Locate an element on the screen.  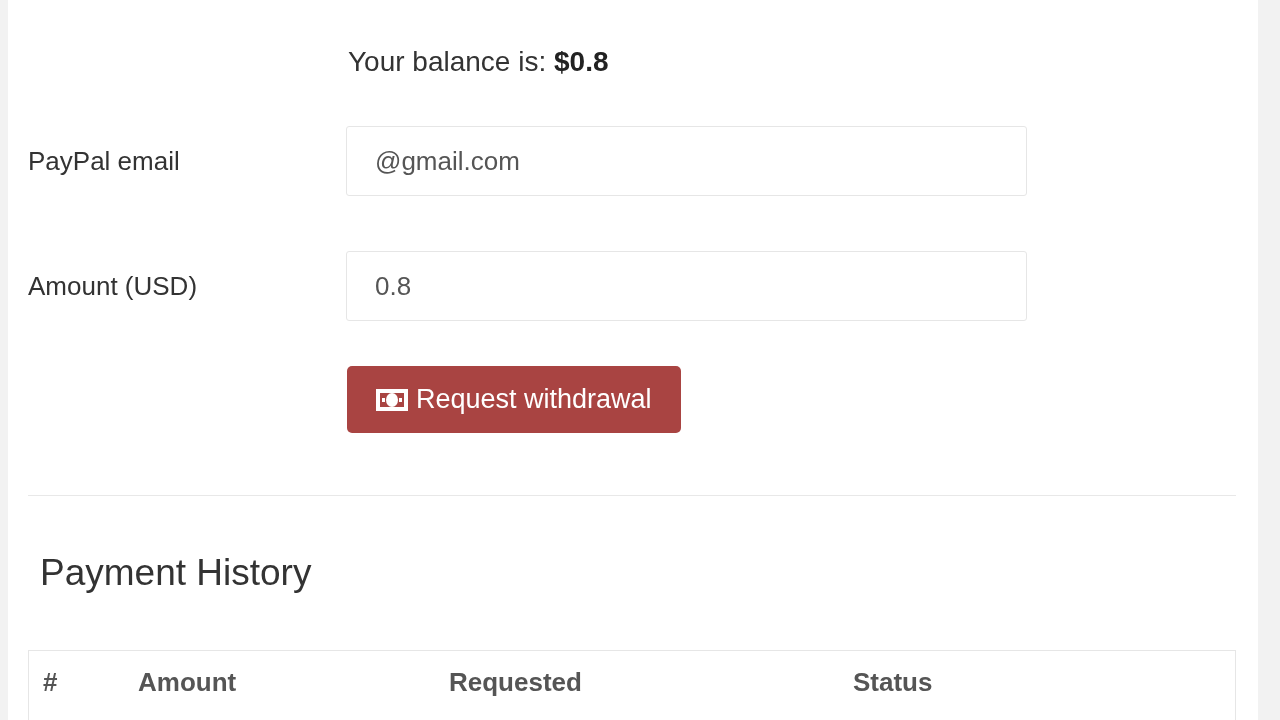
input-field: @gmail.com is located at coordinates (686, 161).